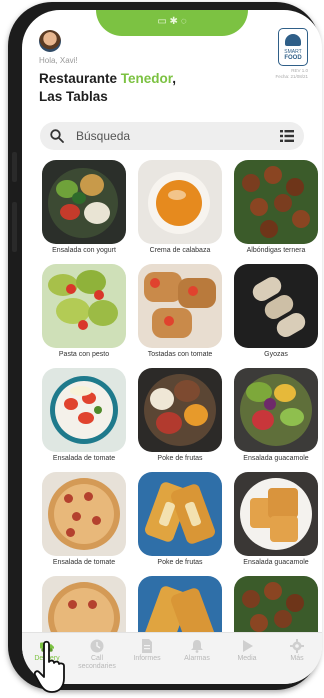 The width and height of the screenshot is (324, 698). What do you see at coordinates (276, 250) in the screenshot?
I see `dish-label: Albóndigas ternera` at bounding box center [276, 250].